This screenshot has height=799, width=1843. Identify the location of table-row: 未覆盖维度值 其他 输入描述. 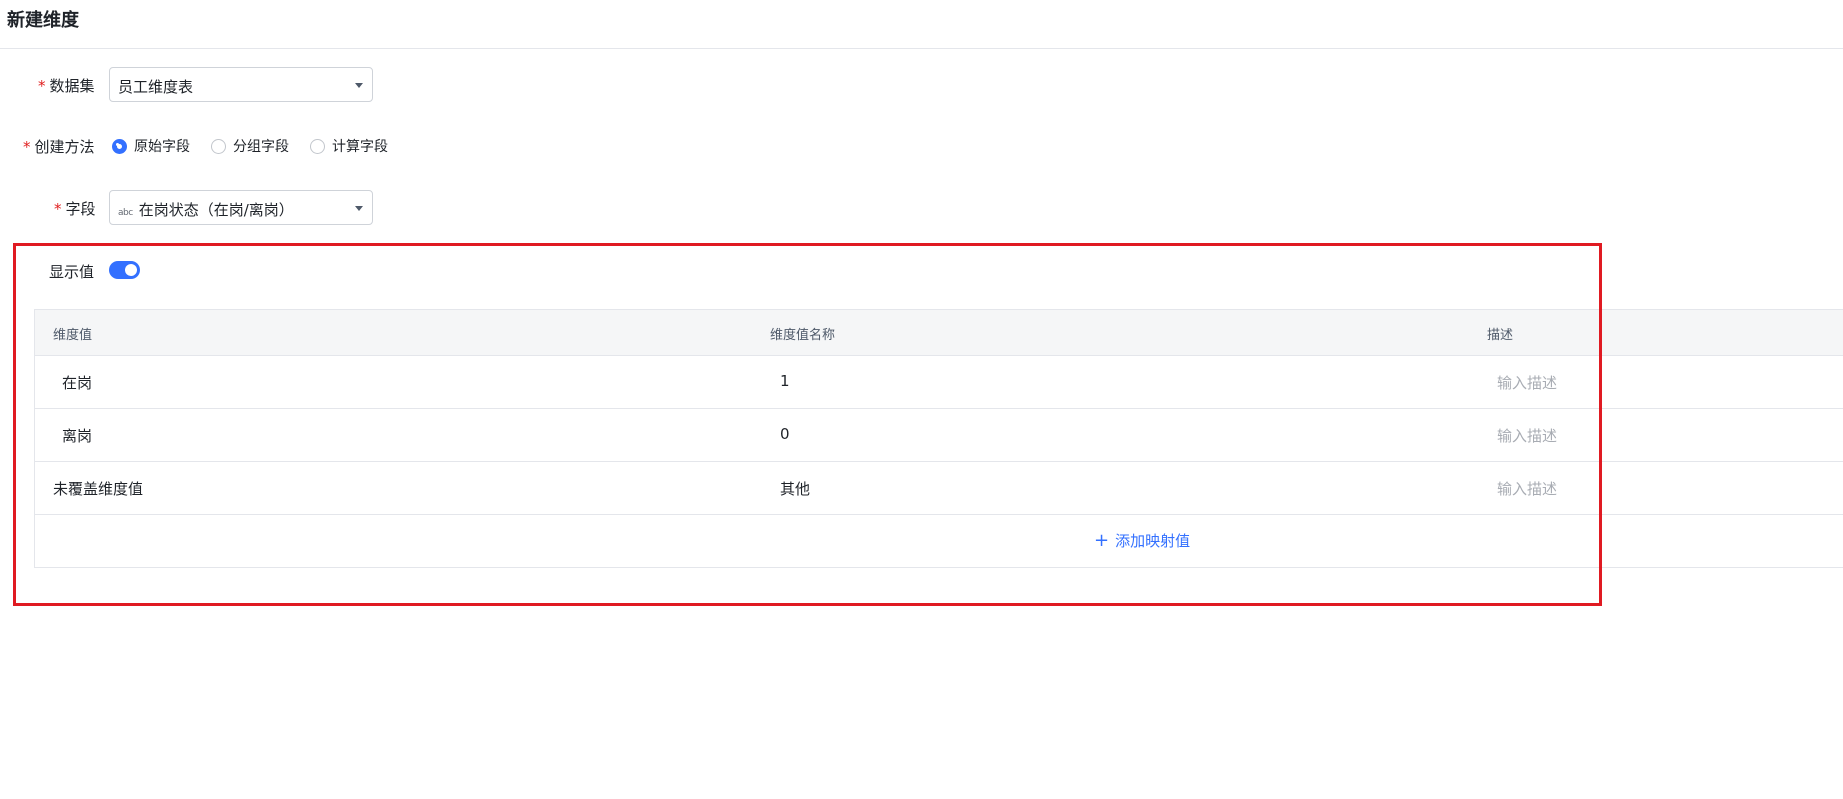
(939, 488).